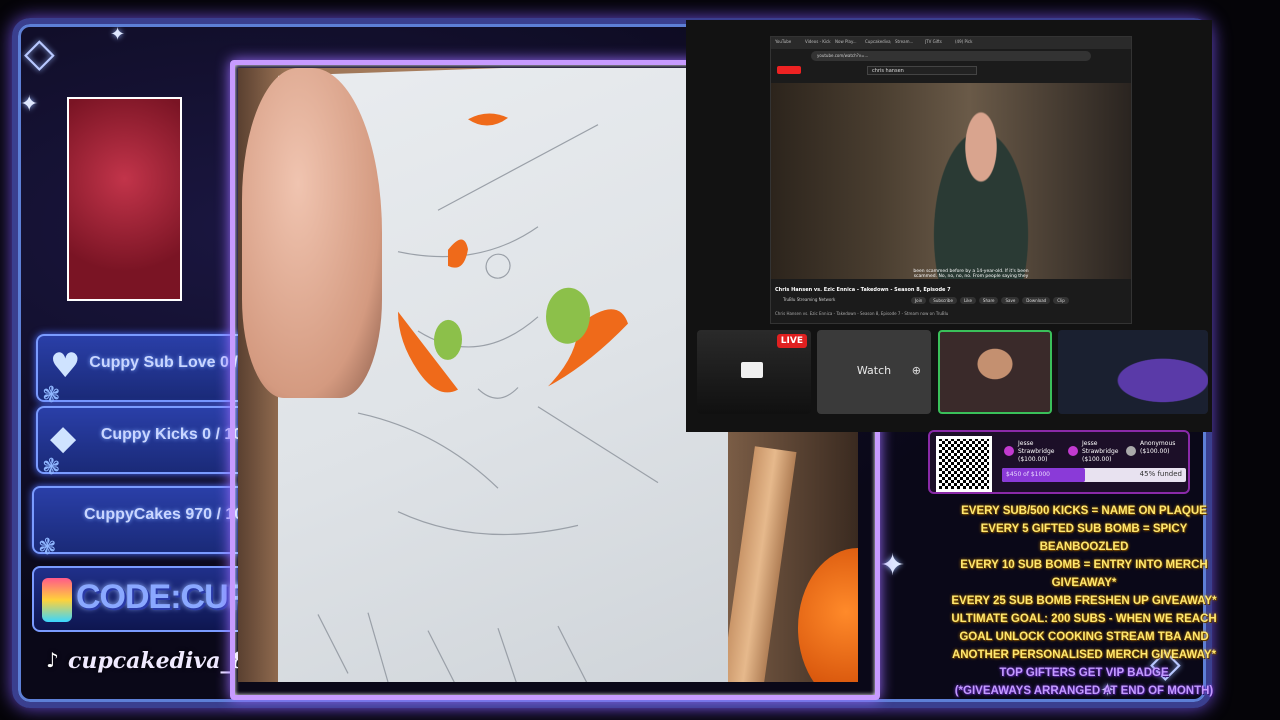 The image size is (1280, 720). I want to click on like-button: Like, so click(967, 300).